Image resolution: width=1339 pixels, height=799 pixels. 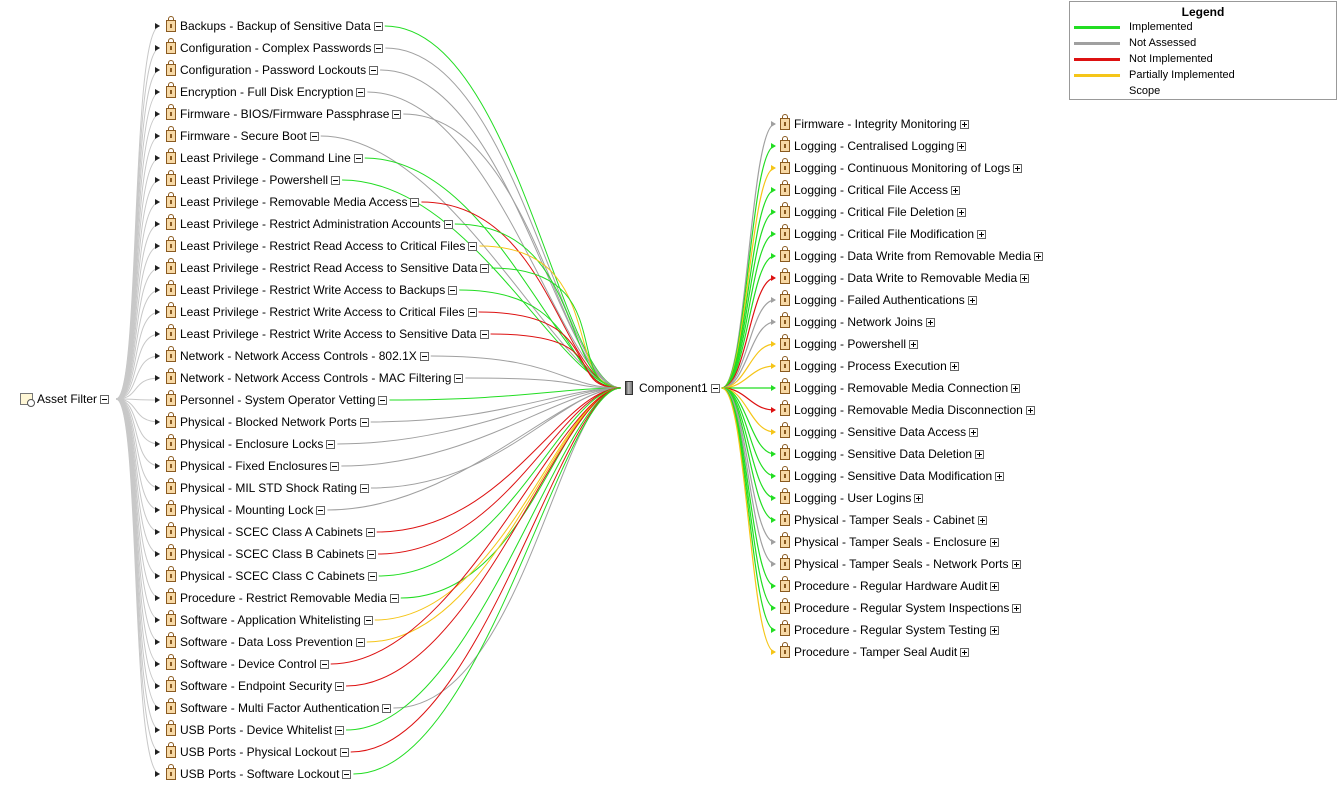 I want to click on right-control-node: Logging - Data Write to Removable Media, so click(x=905, y=277).